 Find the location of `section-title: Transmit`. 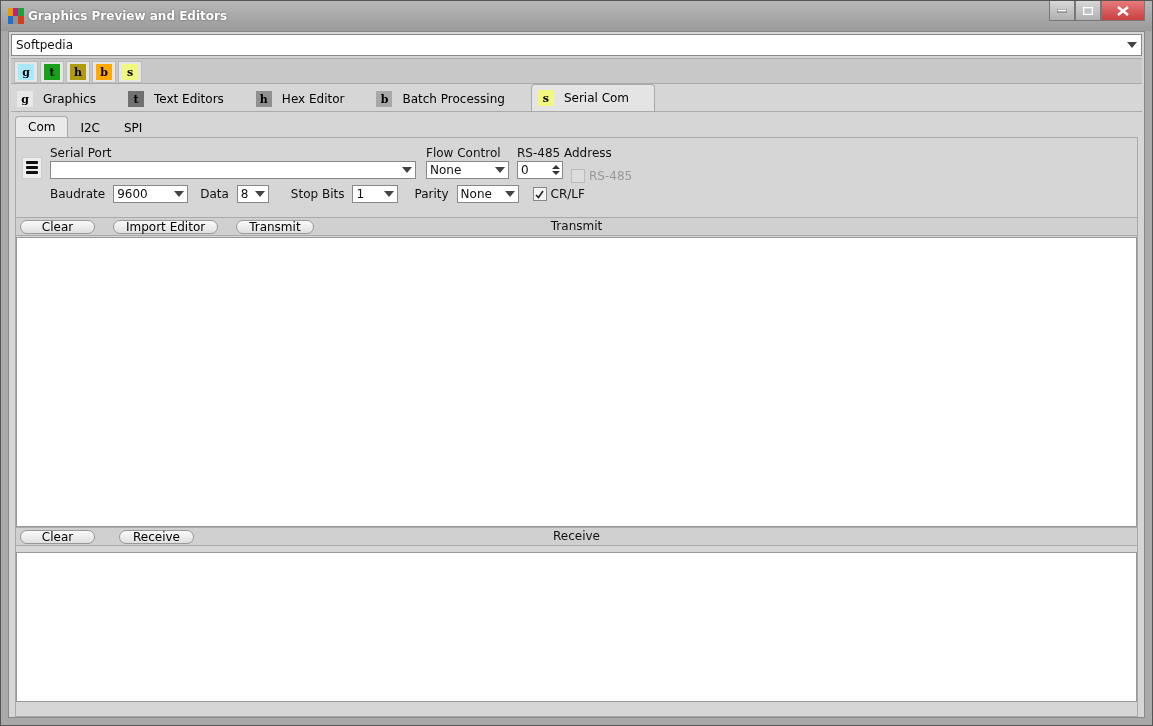

section-title: Transmit is located at coordinates (576, 226).